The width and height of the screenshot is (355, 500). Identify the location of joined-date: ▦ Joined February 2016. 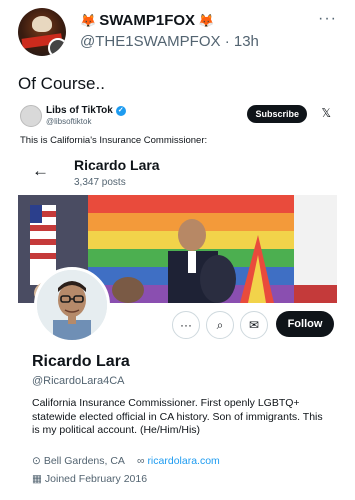
(89, 479).